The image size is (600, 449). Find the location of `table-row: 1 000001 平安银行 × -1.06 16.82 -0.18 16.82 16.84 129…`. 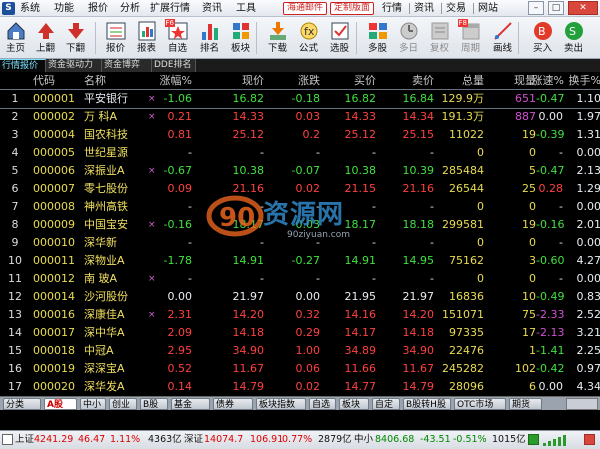

table-row: 1 000001 平安银行 × -1.06 16.82 -0.18 16.82 16.84 129… is located at coordinates (300, 99).